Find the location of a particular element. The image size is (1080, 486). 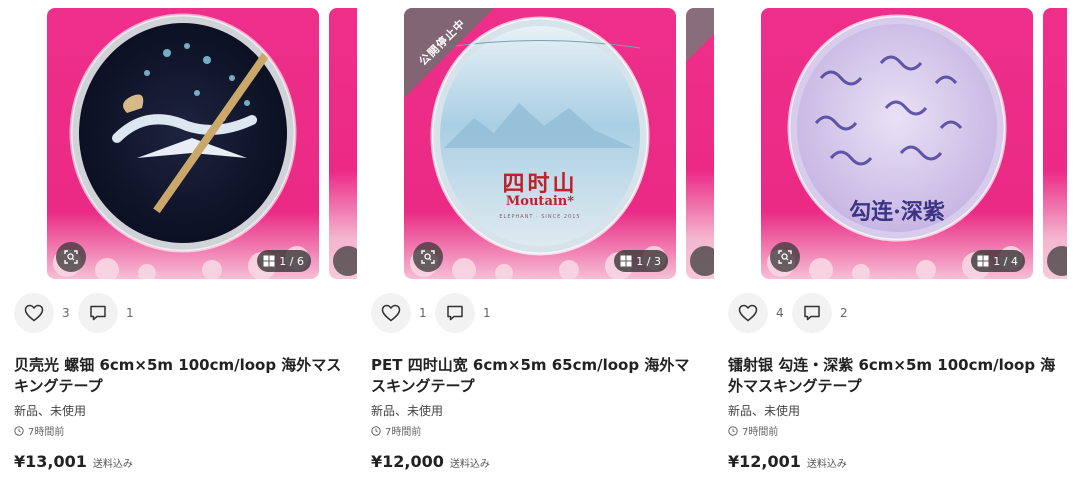

image-counter-badge: 1 / 6 is located at coordinates (284, 261).